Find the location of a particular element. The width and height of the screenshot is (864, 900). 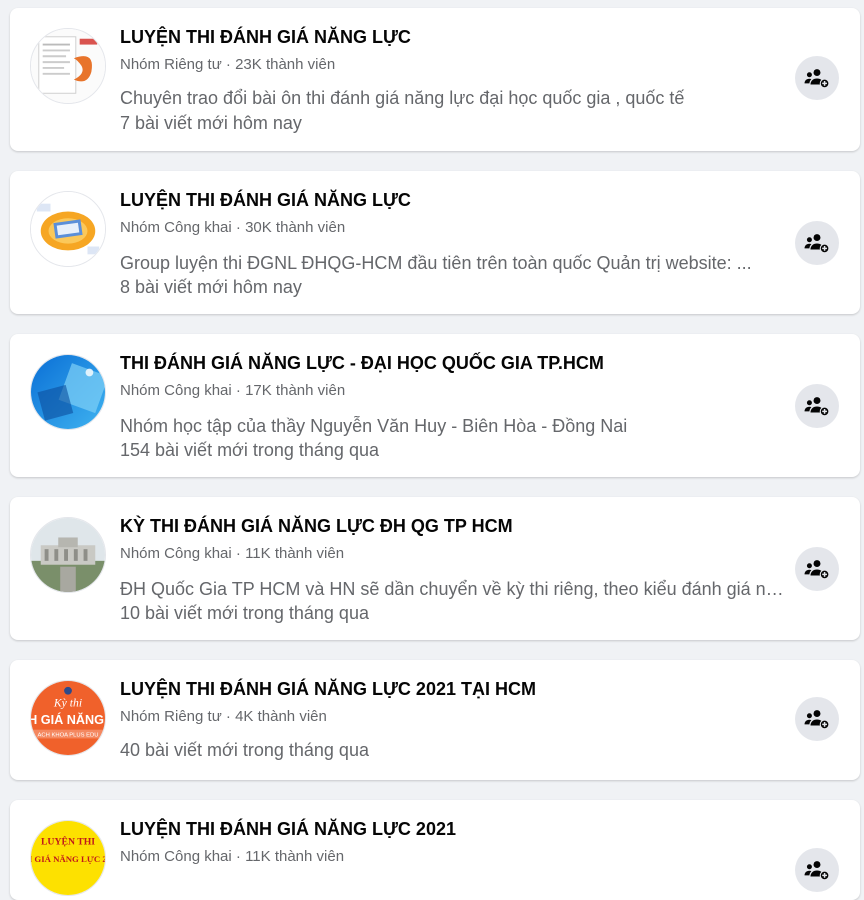

group-title: LUYỆN THI ĐÁNH GIÁ NĂNG LỰC 2021 TẠI HCM is located at coordinates (328, 689).